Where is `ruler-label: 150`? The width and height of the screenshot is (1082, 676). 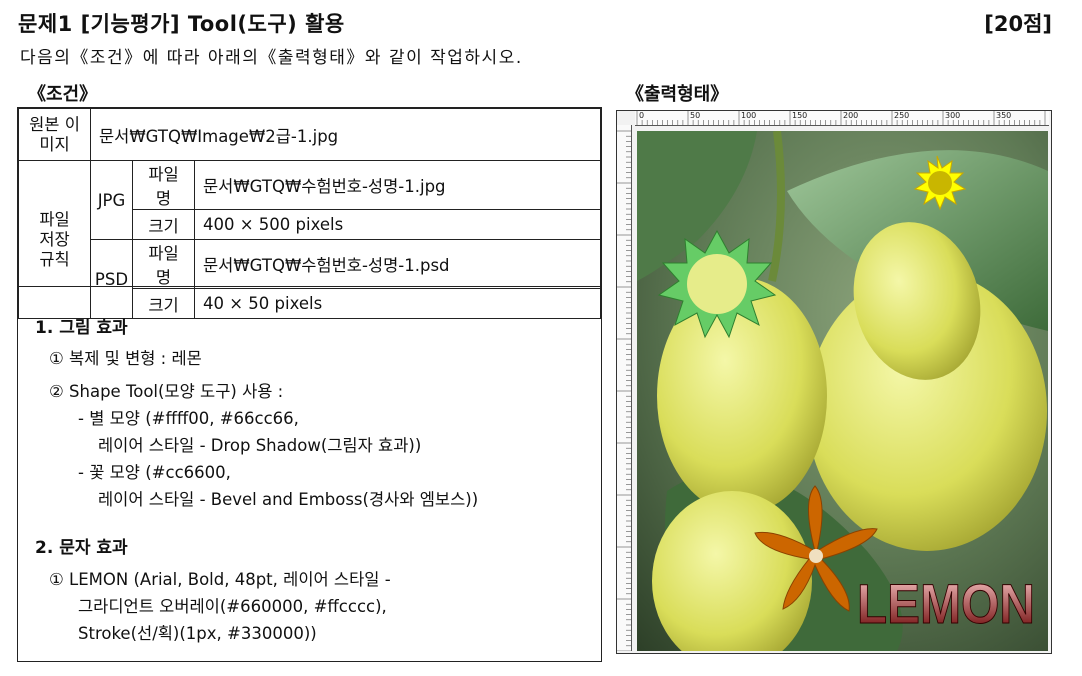 ruler-label: 150 is located at coordinates (800, 115).